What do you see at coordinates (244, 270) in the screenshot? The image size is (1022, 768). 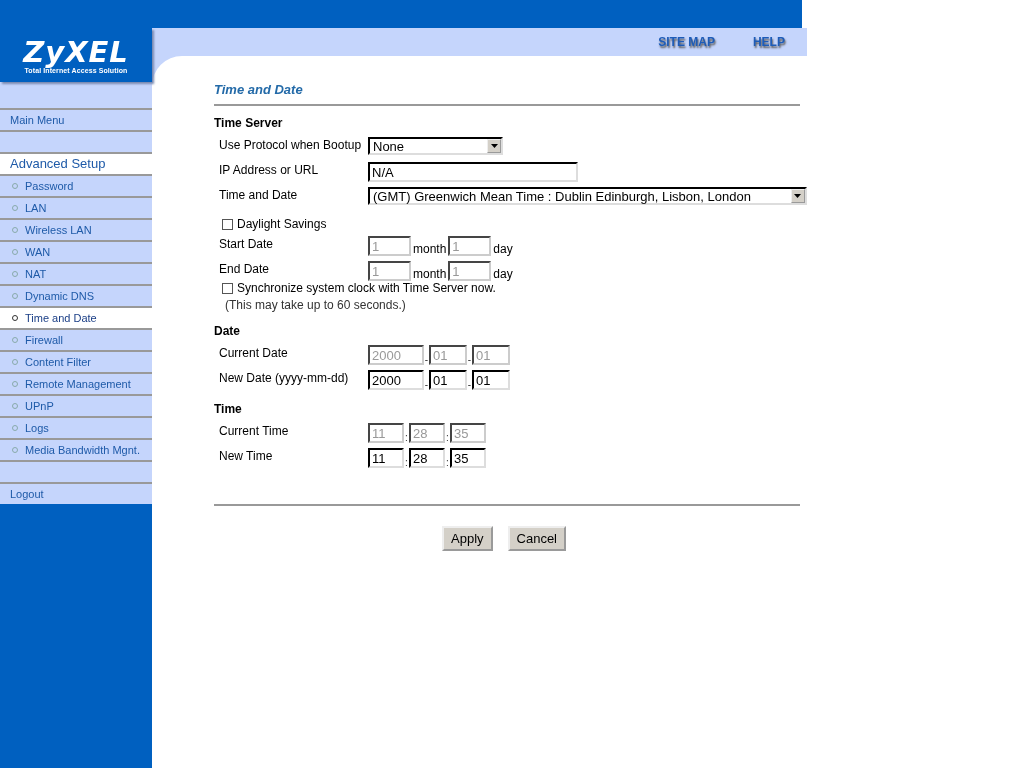 I see `field-label: End Date` at bounding box center [244, 270].